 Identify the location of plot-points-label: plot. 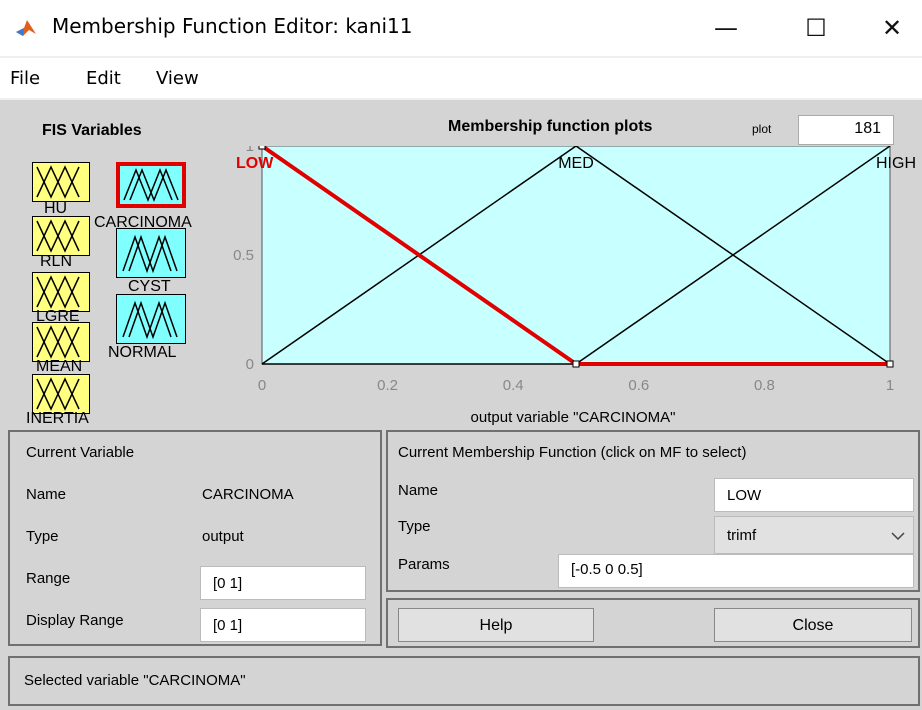
(762, 129).